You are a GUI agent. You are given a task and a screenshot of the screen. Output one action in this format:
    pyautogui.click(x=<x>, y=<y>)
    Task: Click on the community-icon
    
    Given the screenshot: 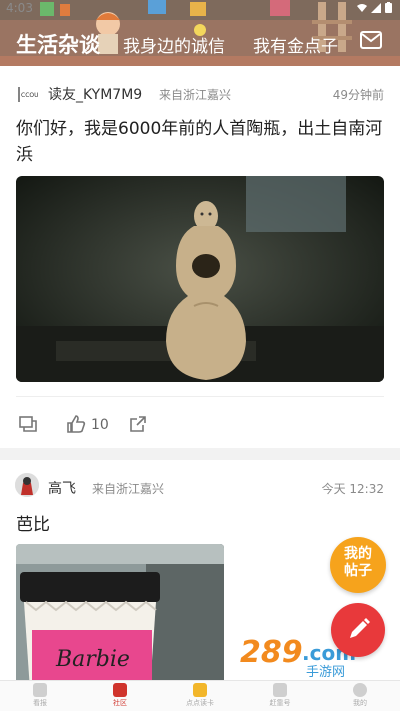 What is the action you would take?
    pyautogui.click(x=120, y=690)
    